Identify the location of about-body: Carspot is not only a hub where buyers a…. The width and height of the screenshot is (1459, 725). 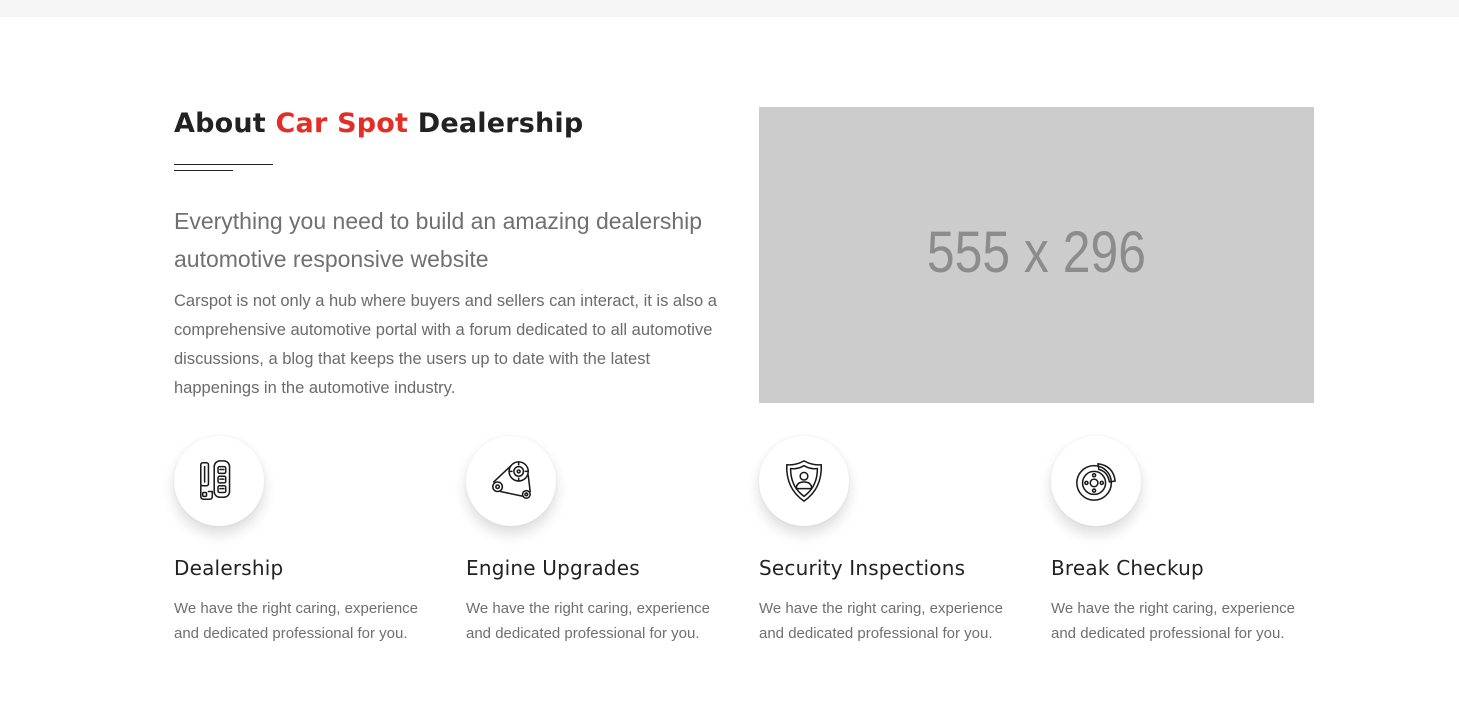
(445, 344).